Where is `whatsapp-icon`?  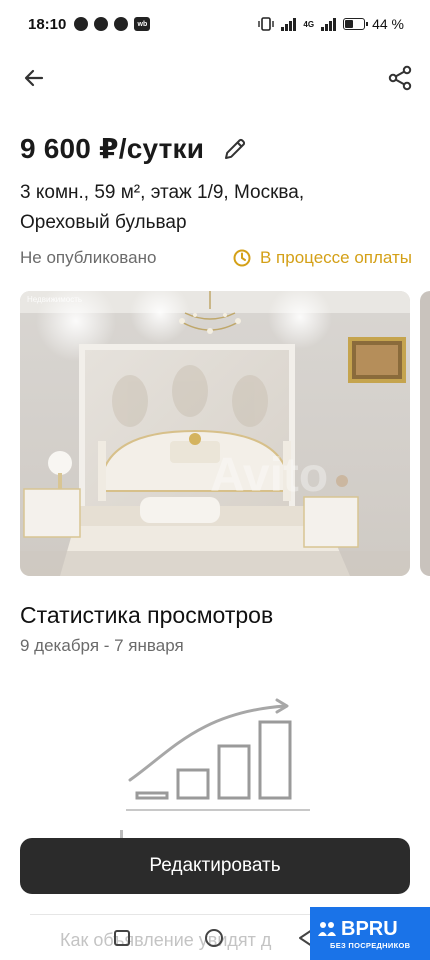
whatsapp-icon is located at coordinates (101, 24).